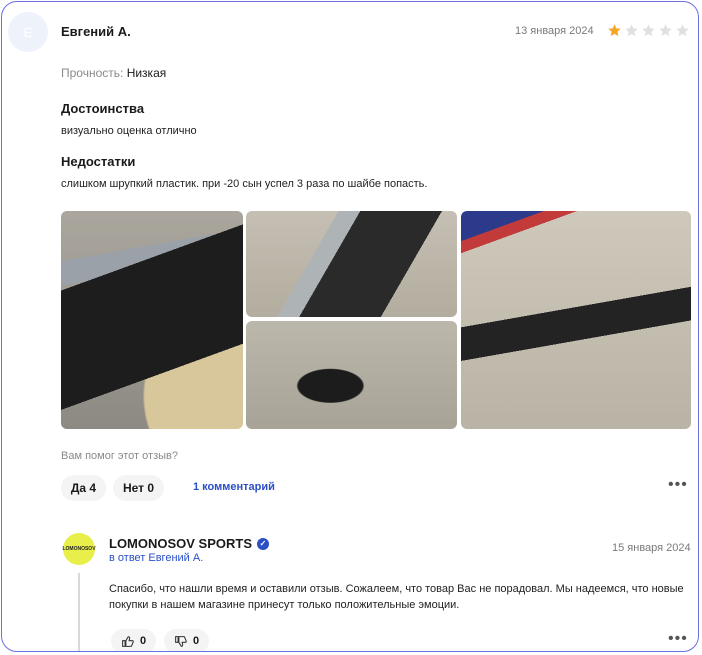 This screenshot has width=702, height=655. What do you see at coordinates (79, 549) in the screenshot?
I see `shop-logo: LOMONOSOV` at bounding box center [79, 549].